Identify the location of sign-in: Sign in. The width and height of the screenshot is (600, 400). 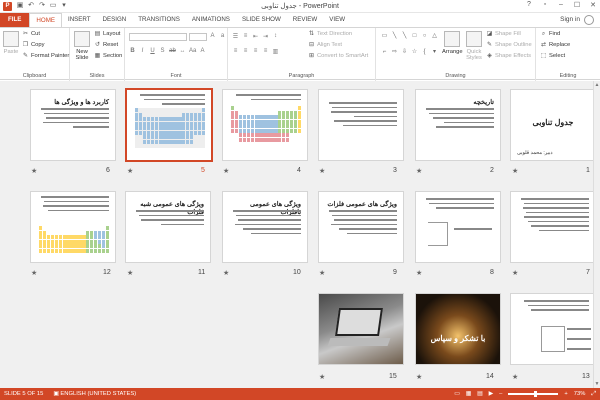
(577, 20).